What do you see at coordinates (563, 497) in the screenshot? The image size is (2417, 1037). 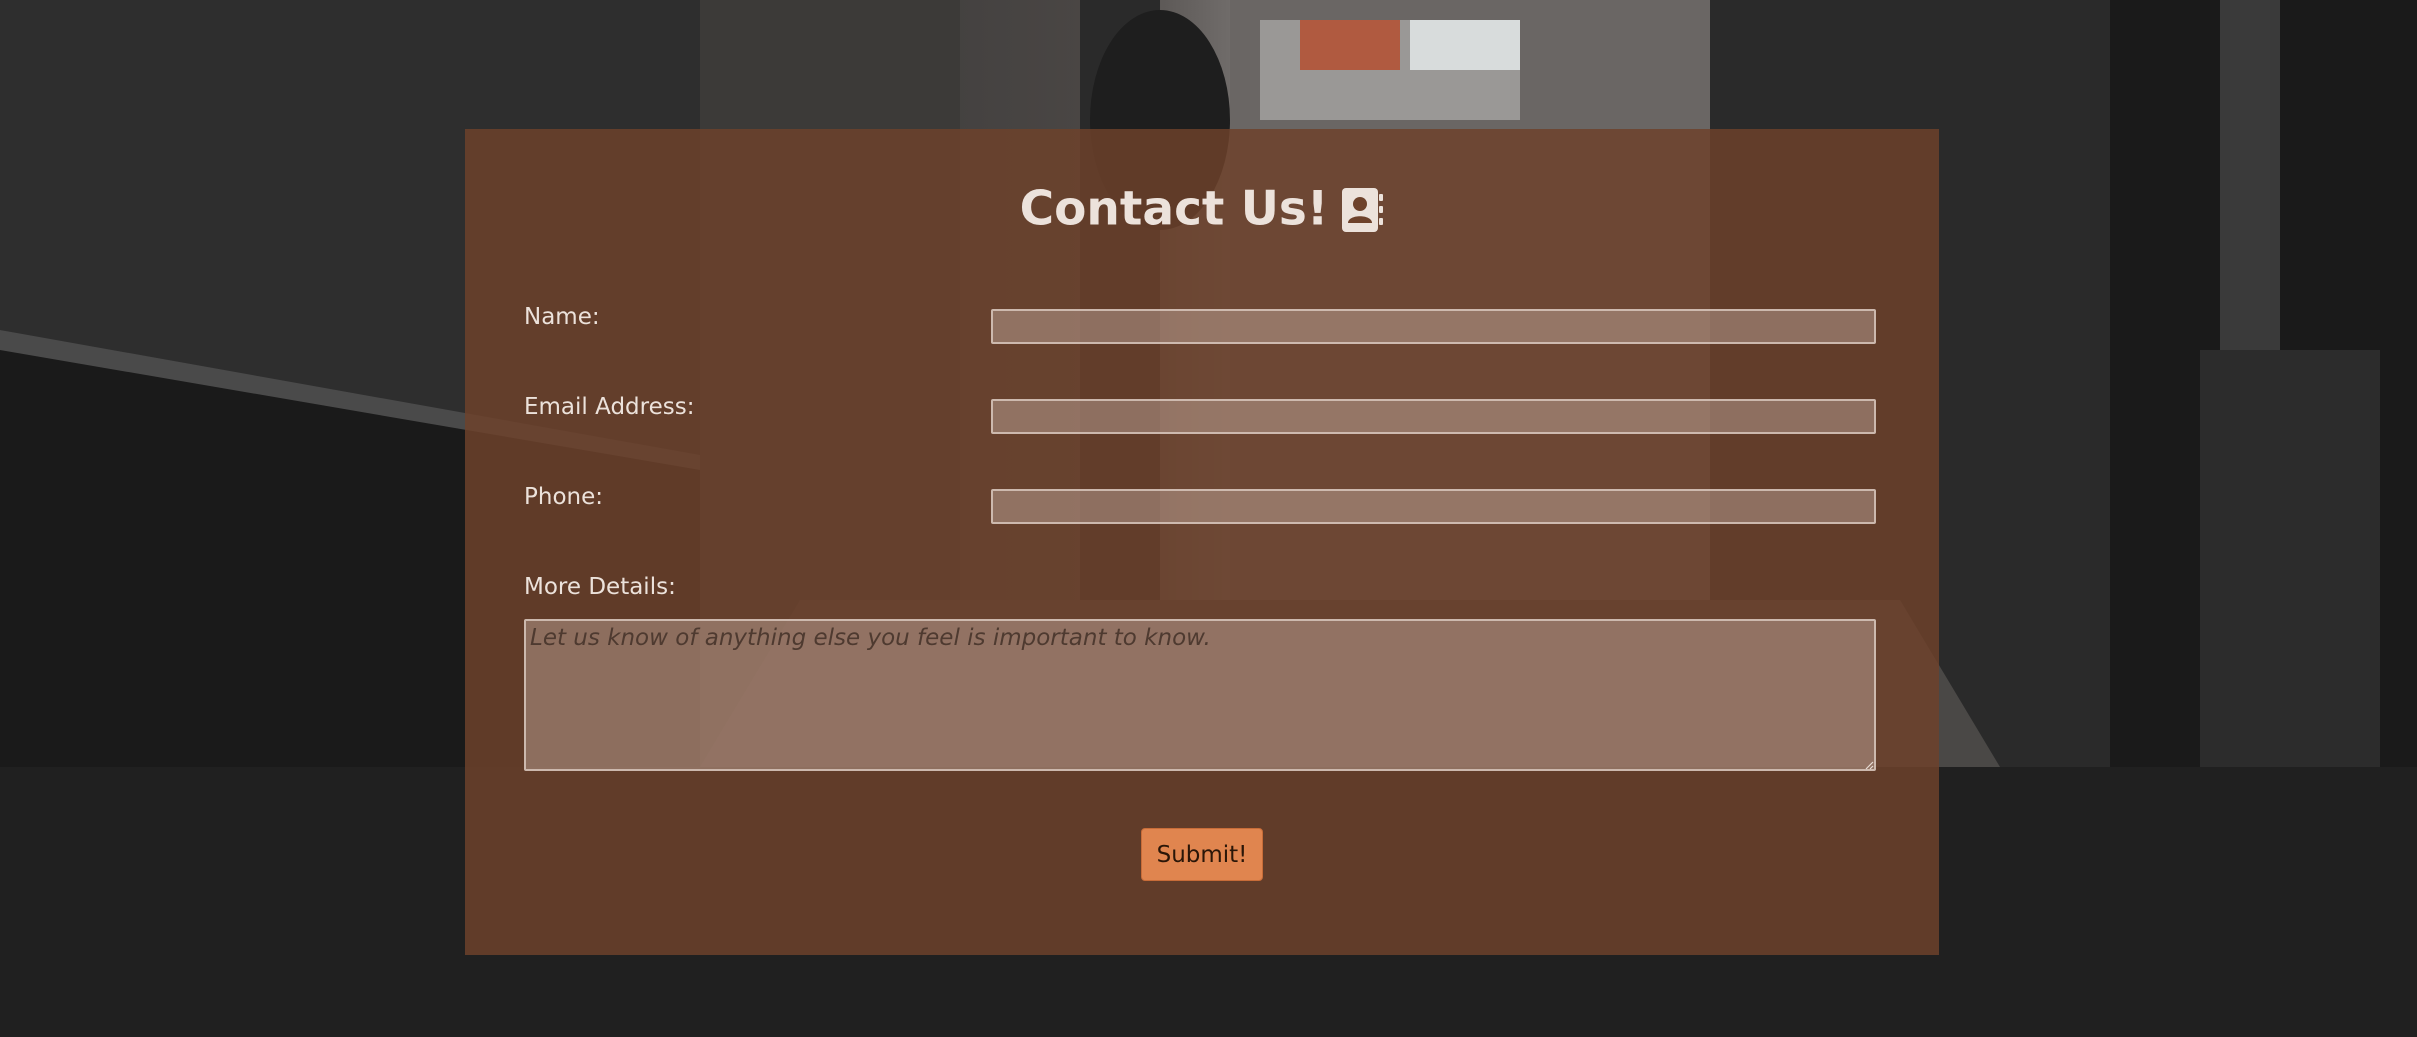 I see `phone-label: Phone:` at bounding box center [563, 497].